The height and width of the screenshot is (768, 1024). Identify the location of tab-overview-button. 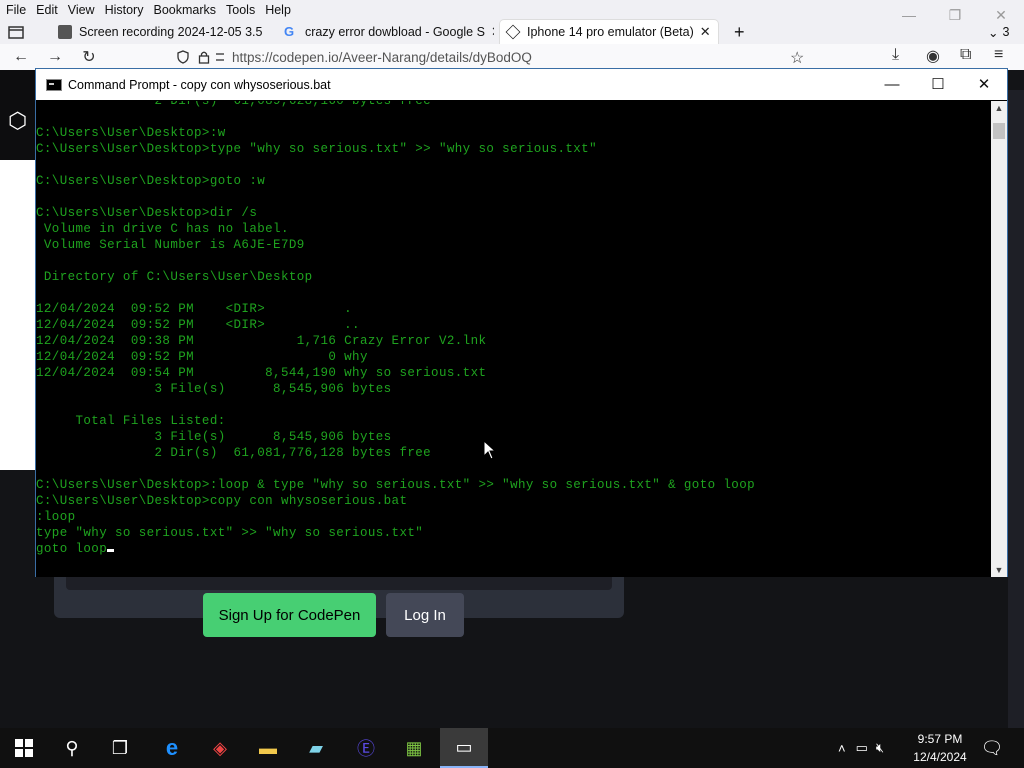
(19, 32).